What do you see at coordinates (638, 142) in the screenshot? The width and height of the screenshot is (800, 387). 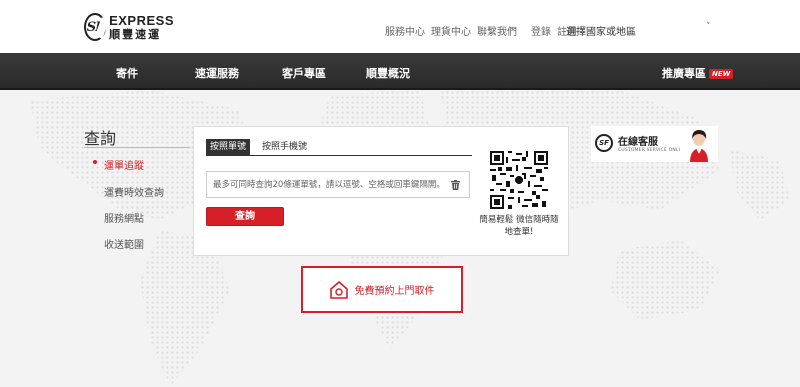 I see `online-service-title: 在線客服` at bounding box center [638, 142].